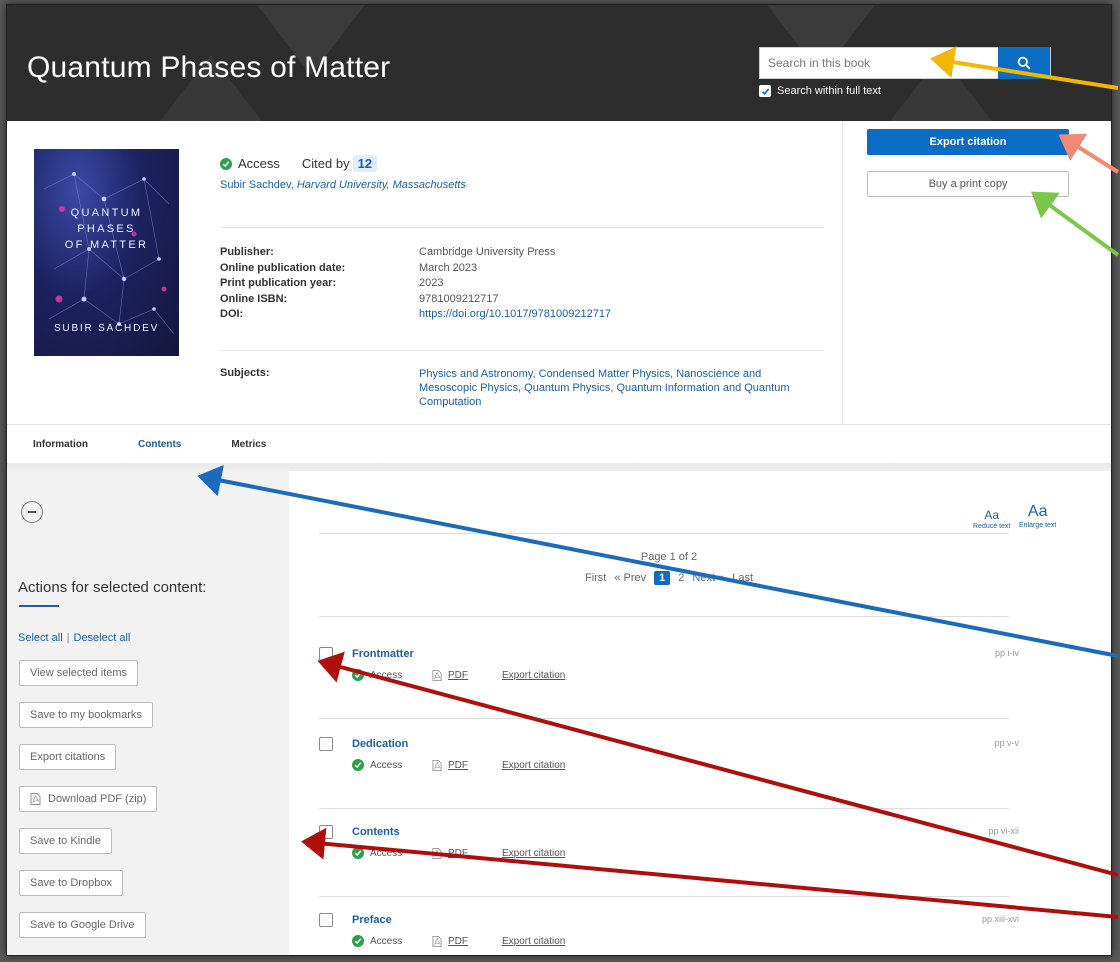  I want to click on download-pdf-zip-button: Download PDF (zip), so click(88, 799).